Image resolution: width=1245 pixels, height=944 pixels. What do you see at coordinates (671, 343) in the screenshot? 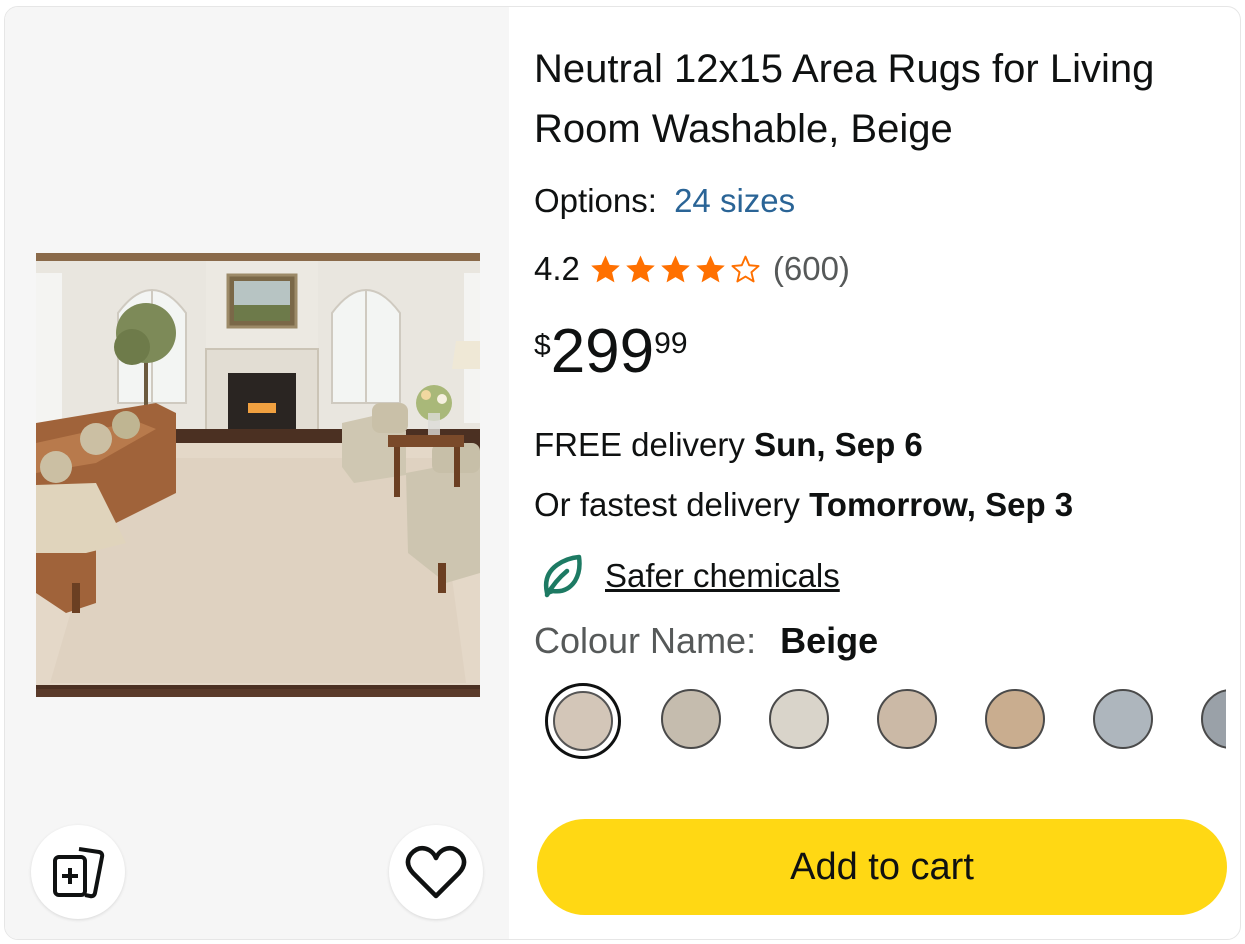
I see `price-fraction: 99` at bounding box center [671, 343].